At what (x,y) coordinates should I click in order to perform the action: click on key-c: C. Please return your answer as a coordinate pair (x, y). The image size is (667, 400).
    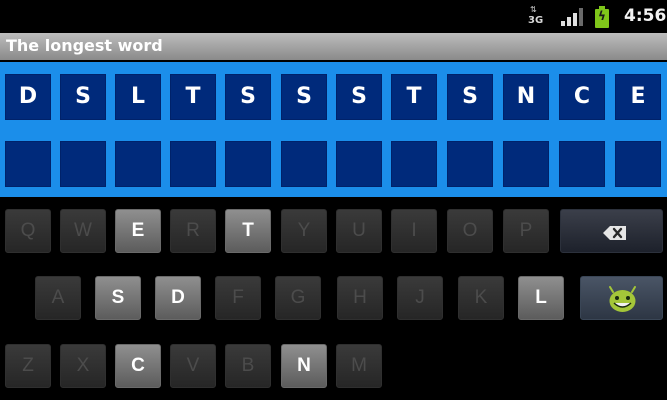
    Looking at the image, I should click on (138, 366).